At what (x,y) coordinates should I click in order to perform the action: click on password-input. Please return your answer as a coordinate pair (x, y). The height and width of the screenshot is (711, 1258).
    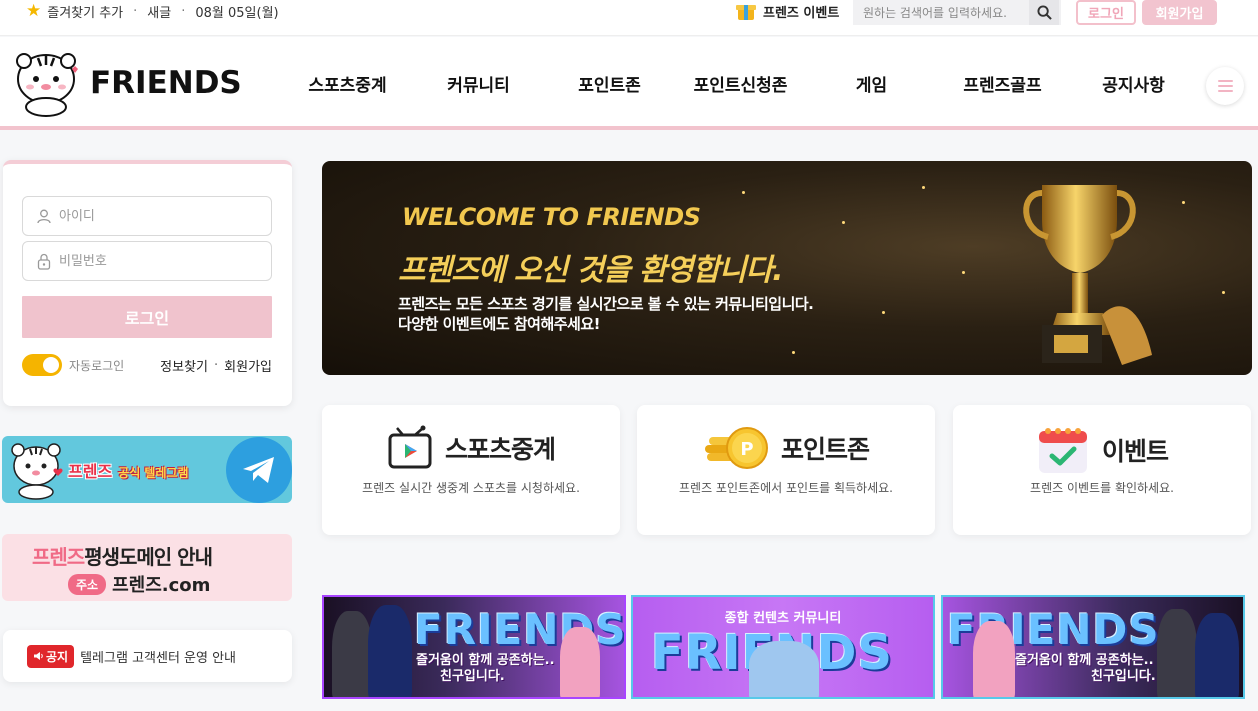
    Looking at the image, I should click on (159, 261).